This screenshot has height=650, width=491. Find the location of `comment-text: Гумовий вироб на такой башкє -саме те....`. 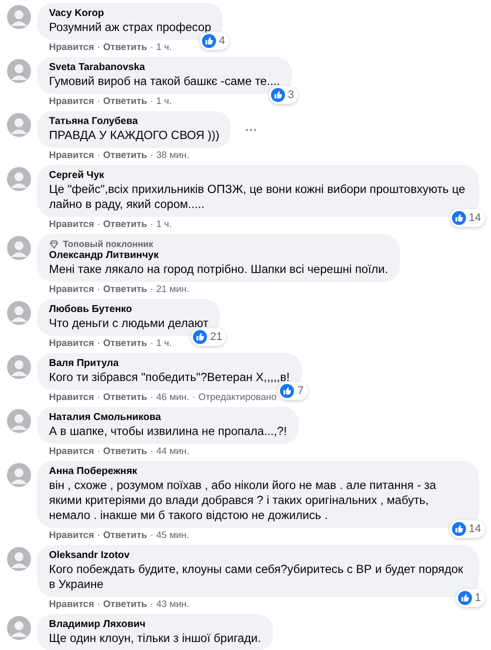

comment-text: Гумовий вироб на такой башкє -саме те.... is located at coordinates (164, 81).